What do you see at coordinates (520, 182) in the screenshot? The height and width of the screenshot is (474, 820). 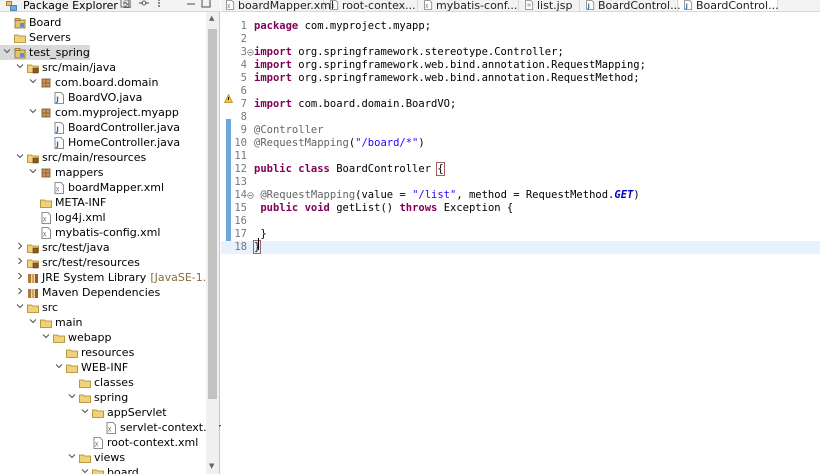 I see `code-line: 13` at bounding box center [520, 182].